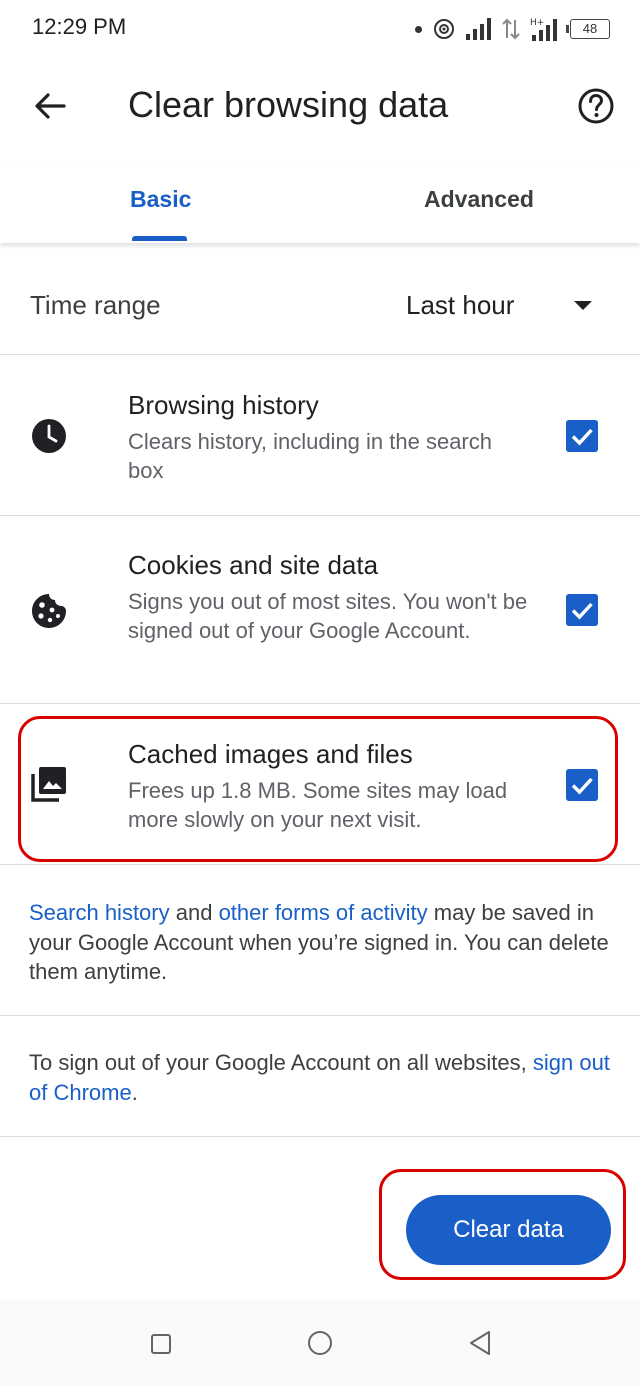  What do you see at coordinates (460, 305) in the screenshot?
I see `time-range-dropdown: Last hour` at bounding box center [460, 305].